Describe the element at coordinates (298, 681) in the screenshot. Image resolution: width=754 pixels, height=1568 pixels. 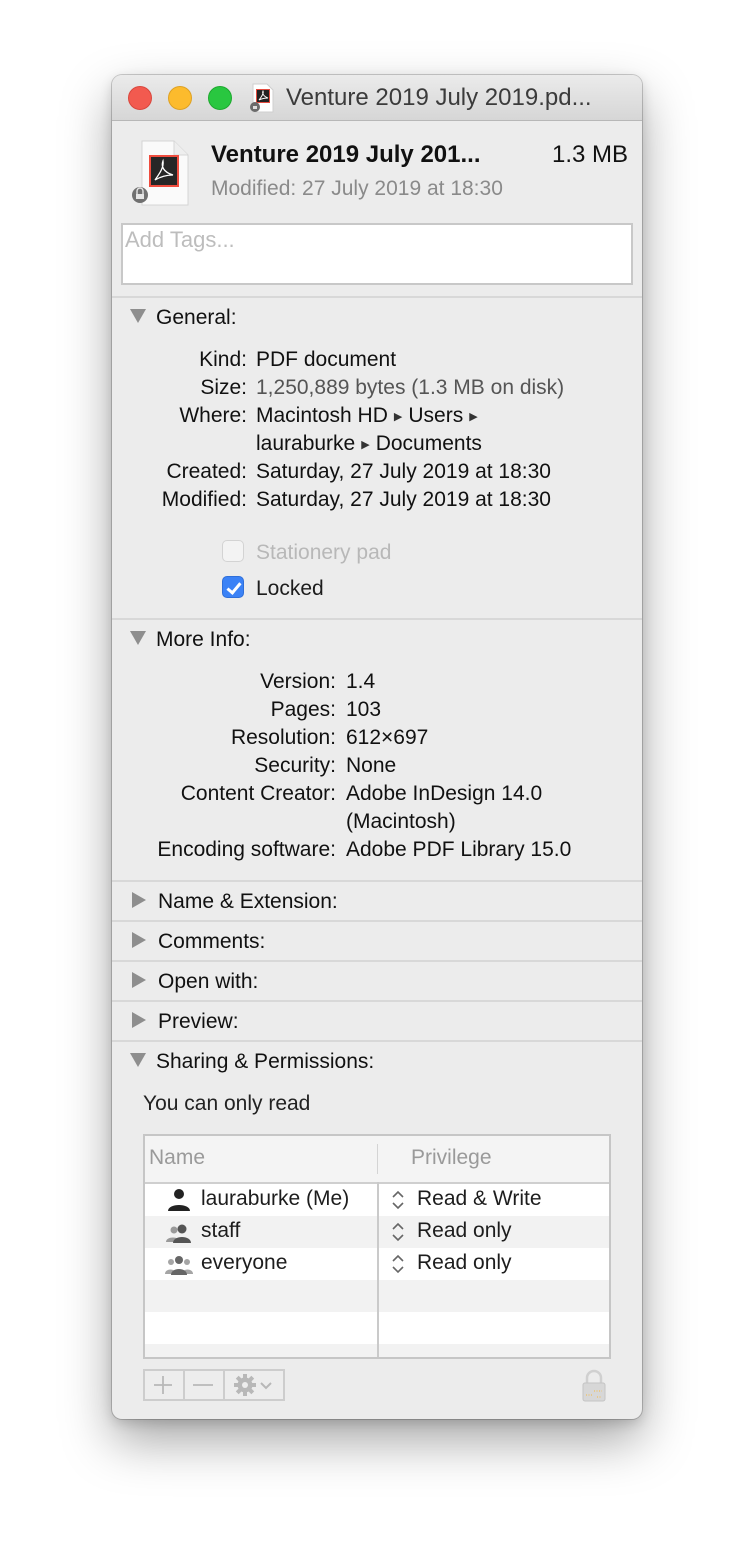
I see `info-key: Version:` at that location.